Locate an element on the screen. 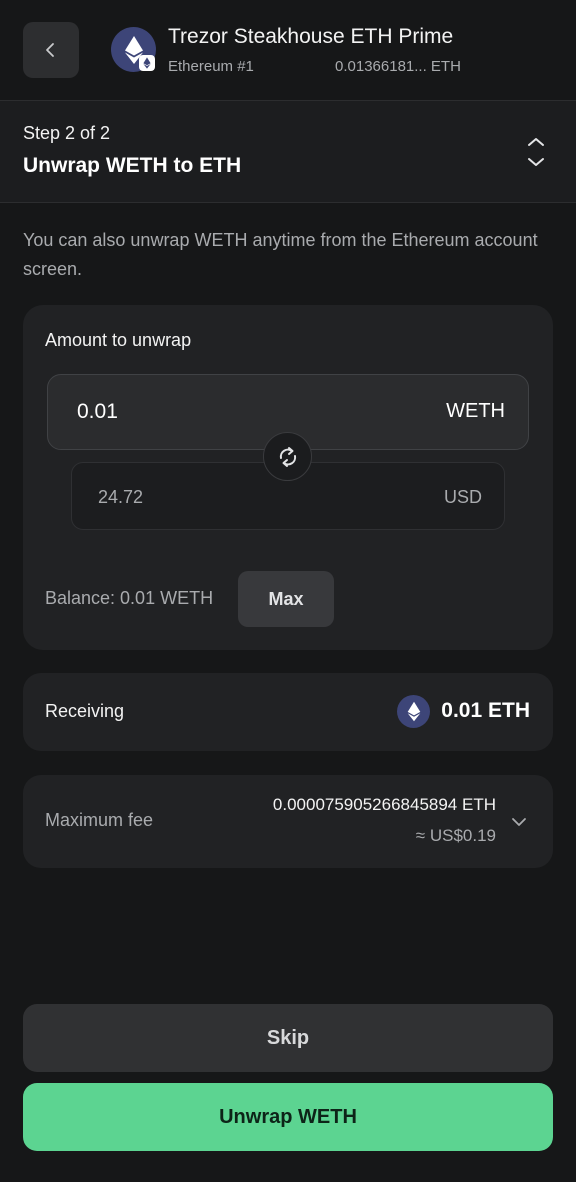 Image resolution: width=576 pixels, height=1182 pixels. step-count: Step 2 of 2 is located at coordinates (67, 133).